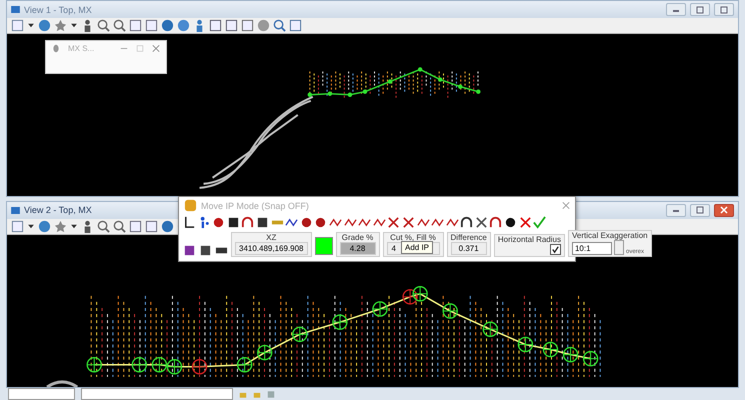 Image resolution: width=745 pixels, height=400 pixels. What do you see at coordinates (271, 248) in the screenshot?
I see `xz-value: 3410.489,169.908` at bounding box center [271, 248].